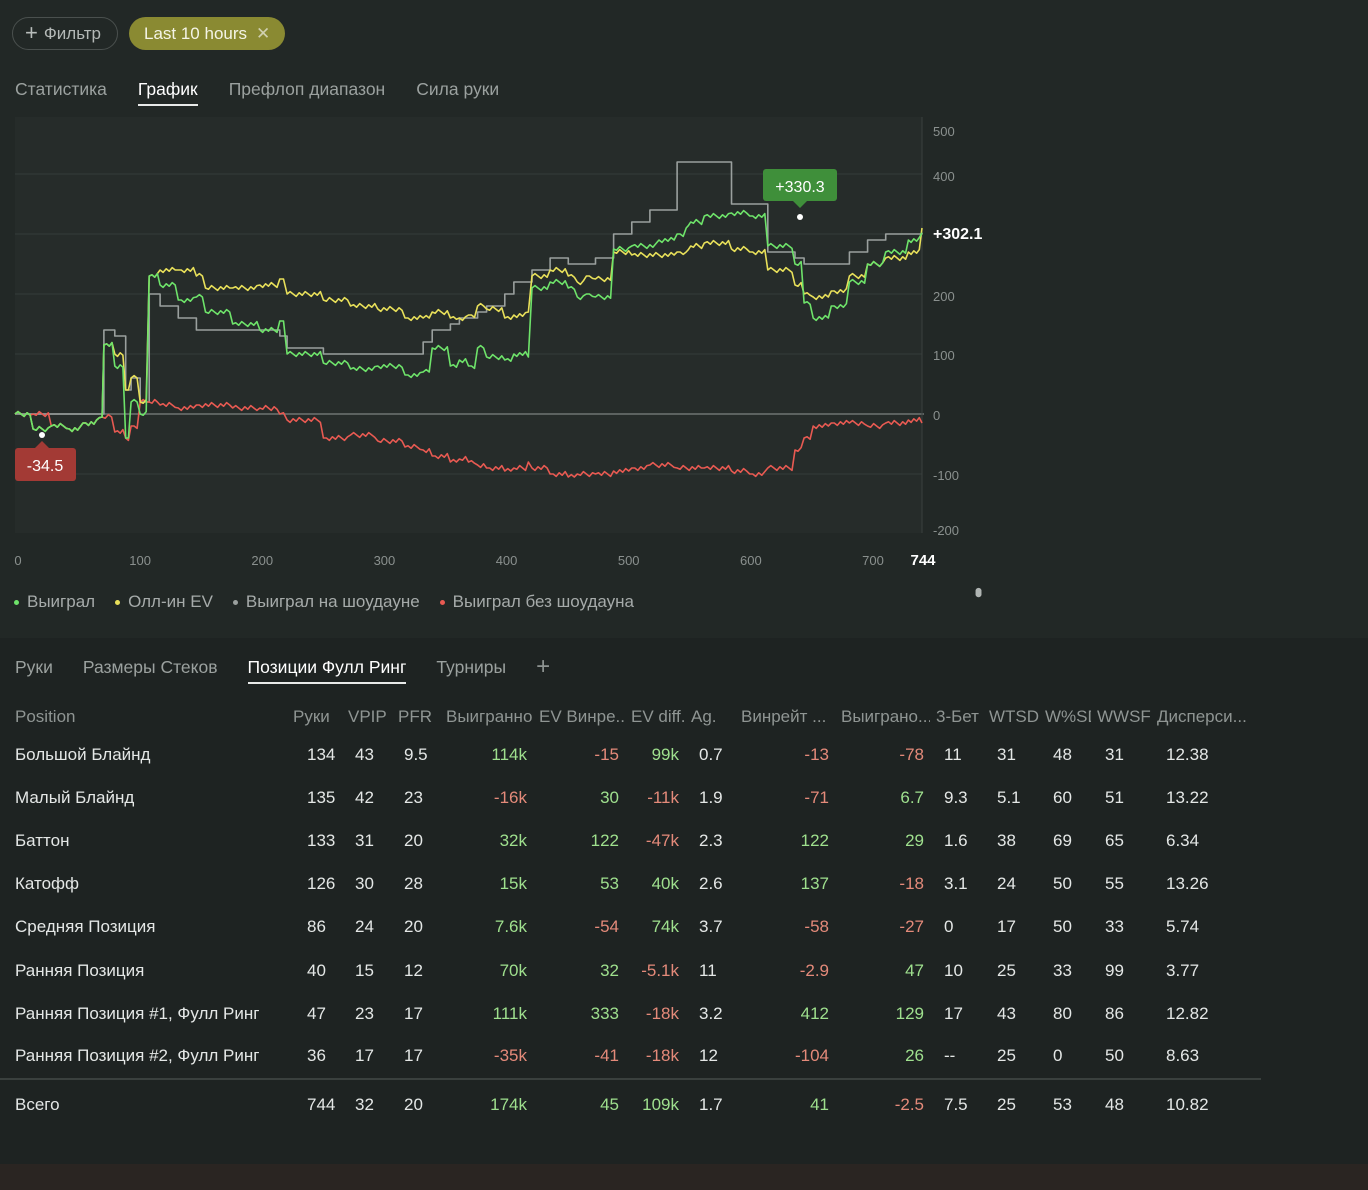 This screenshot has height=1190, width=1368. Describe the element at coordinates (708, 1056) in the screenshot. I see `table-cell: 12` at that location.